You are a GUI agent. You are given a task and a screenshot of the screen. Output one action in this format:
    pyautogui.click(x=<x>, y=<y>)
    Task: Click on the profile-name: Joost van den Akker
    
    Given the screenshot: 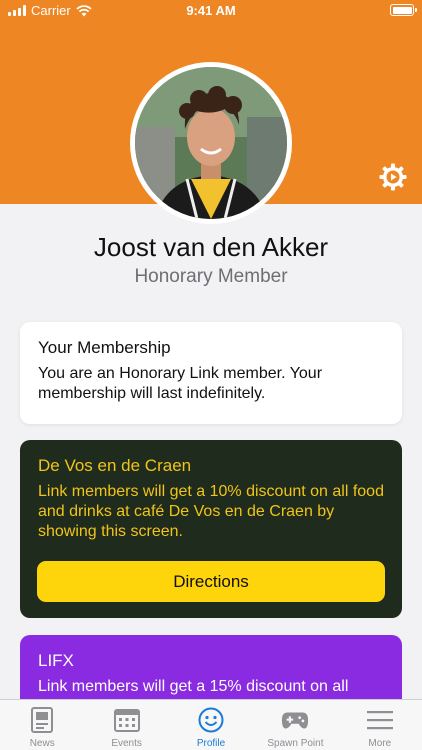 What is the action you would take?
    pyautogui.click(x=211, y=247)
    